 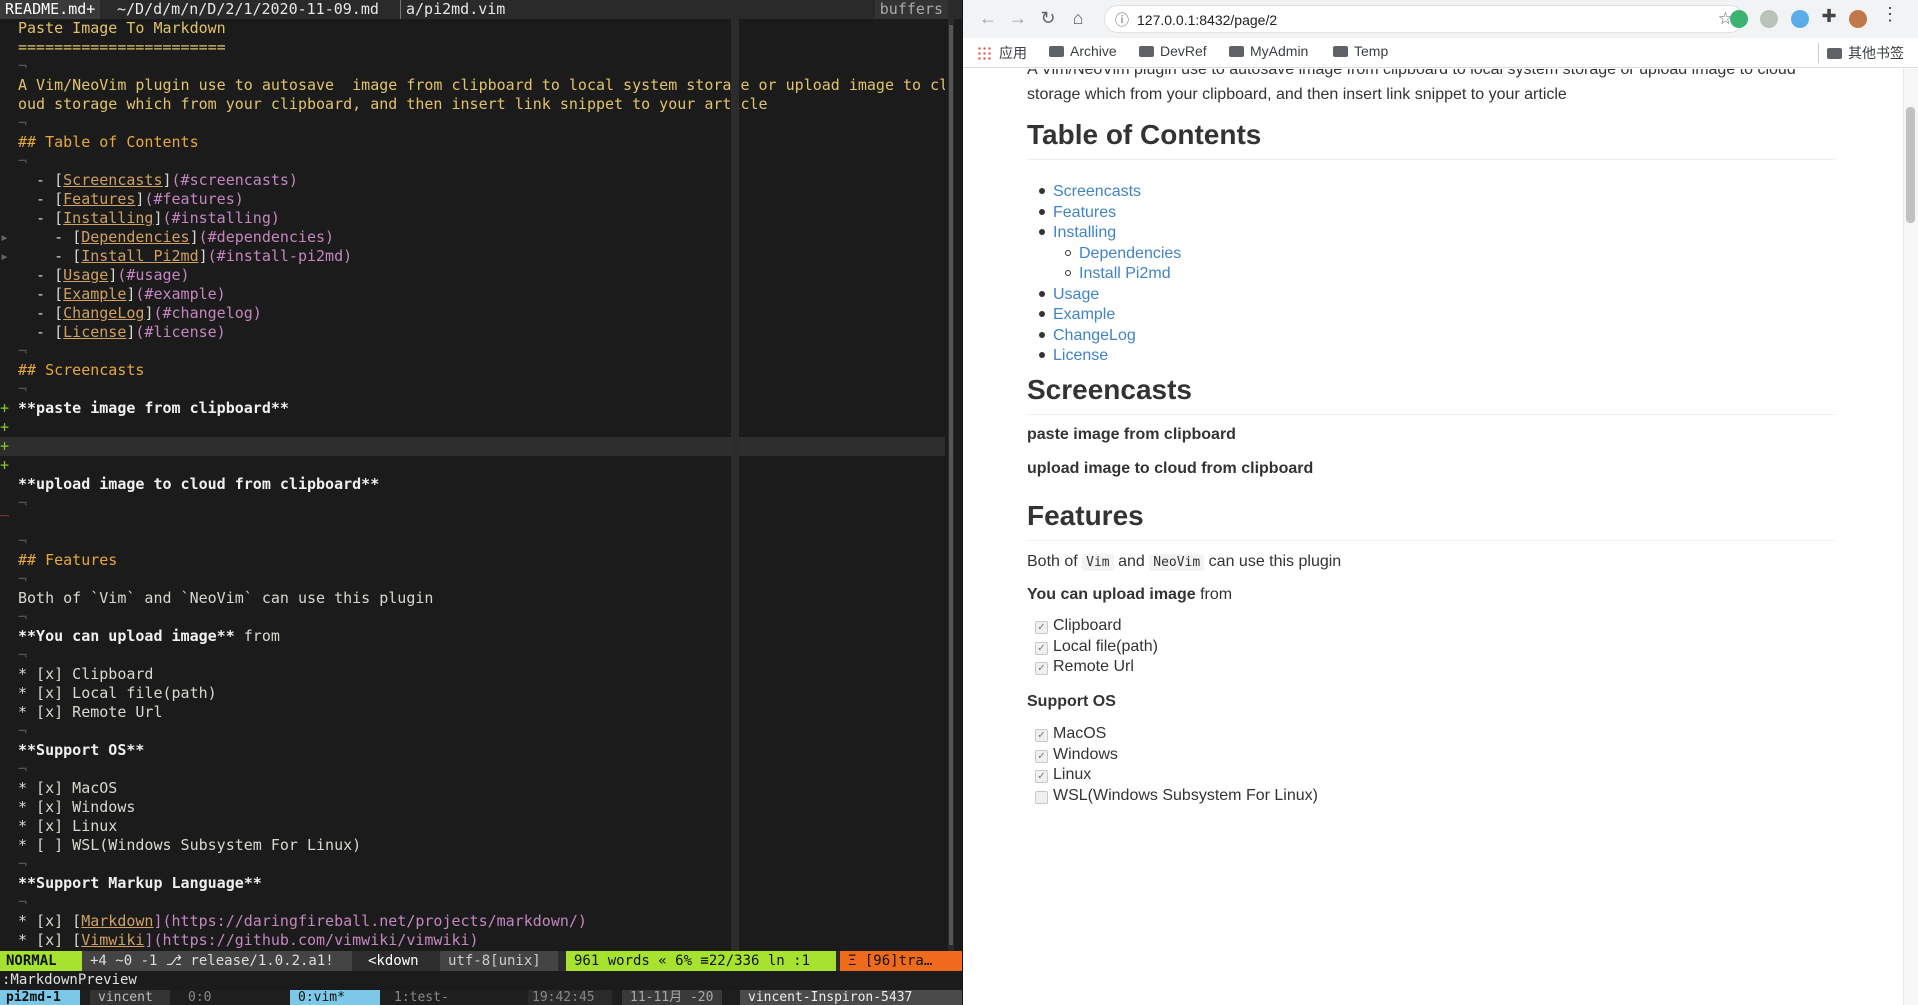 I want to click on extension-blue-icon, so click(x=1800, y=19).